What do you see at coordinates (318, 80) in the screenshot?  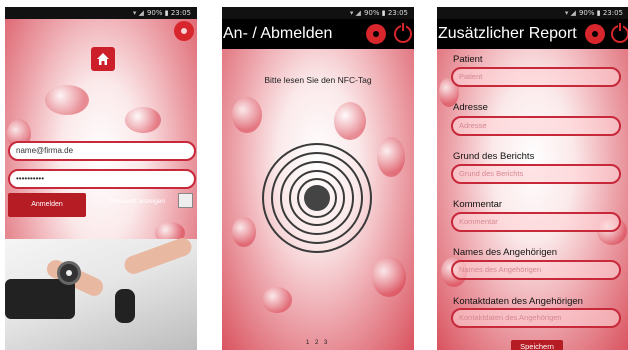 I see `nfc-instruction: Bitte lesen Sie den NFC-Tag` at bounding box center [318, 80].